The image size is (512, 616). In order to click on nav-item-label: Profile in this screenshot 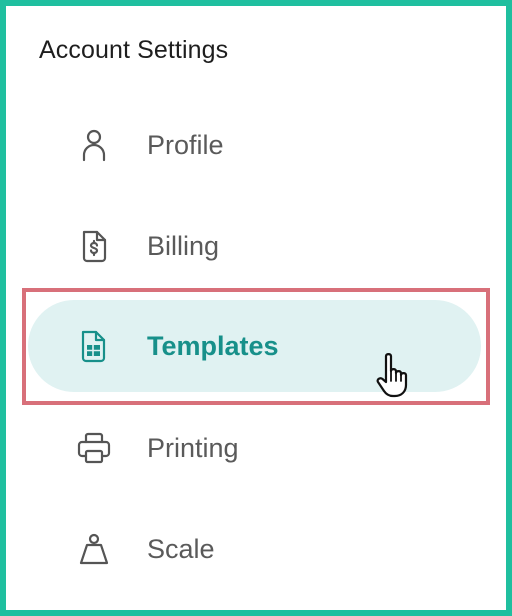, I will do `click(185, 145)`.